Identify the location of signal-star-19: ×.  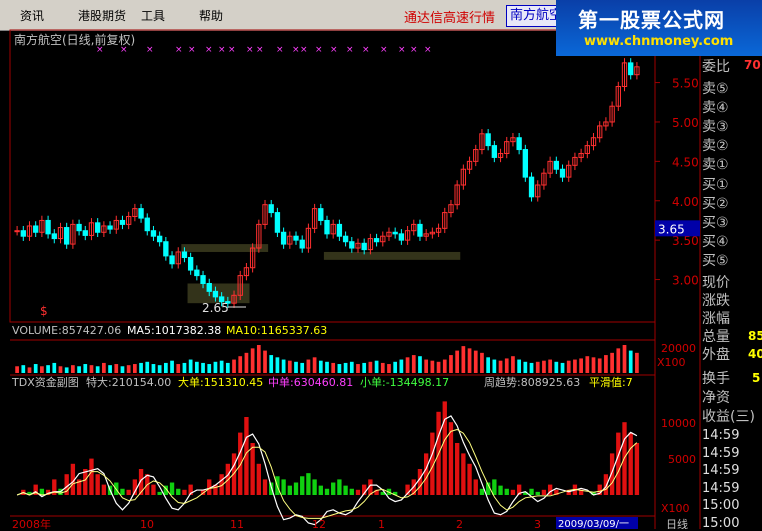
(414, 50).